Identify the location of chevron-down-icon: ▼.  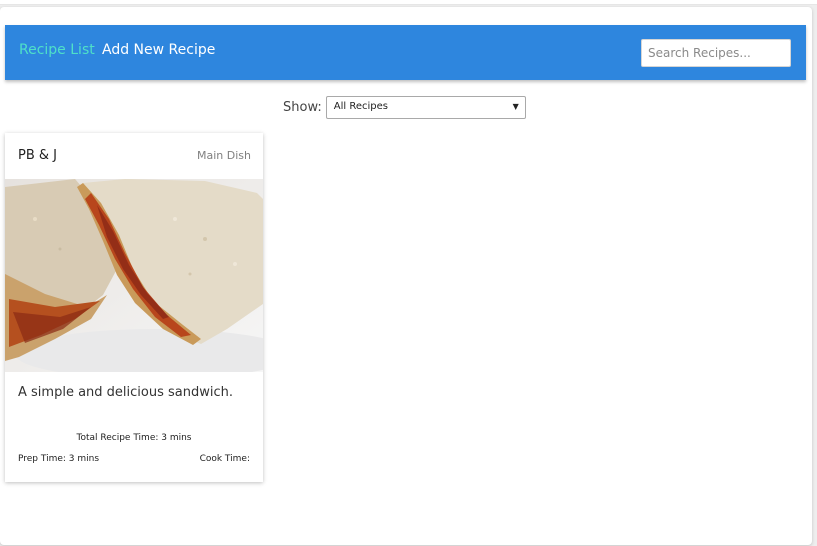
(515, 106).